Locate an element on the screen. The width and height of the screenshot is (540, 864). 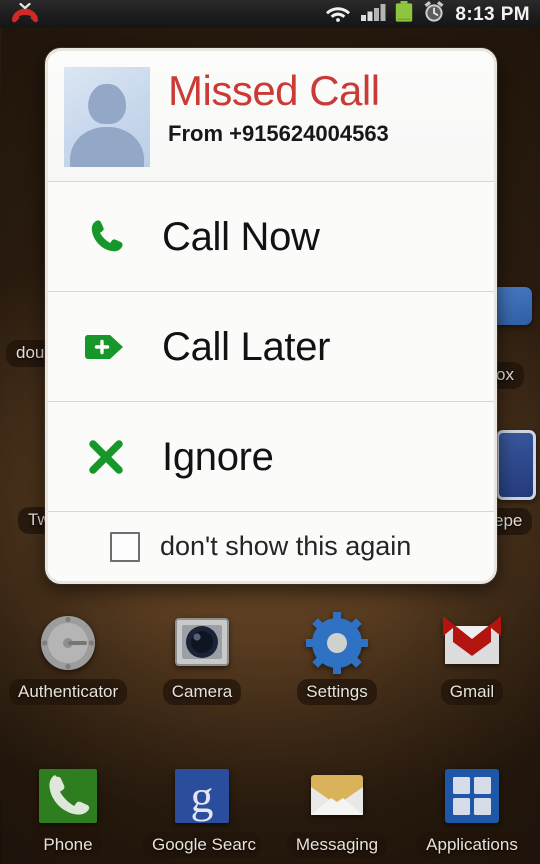
svg-text: g is located at coordinates (202, 796).